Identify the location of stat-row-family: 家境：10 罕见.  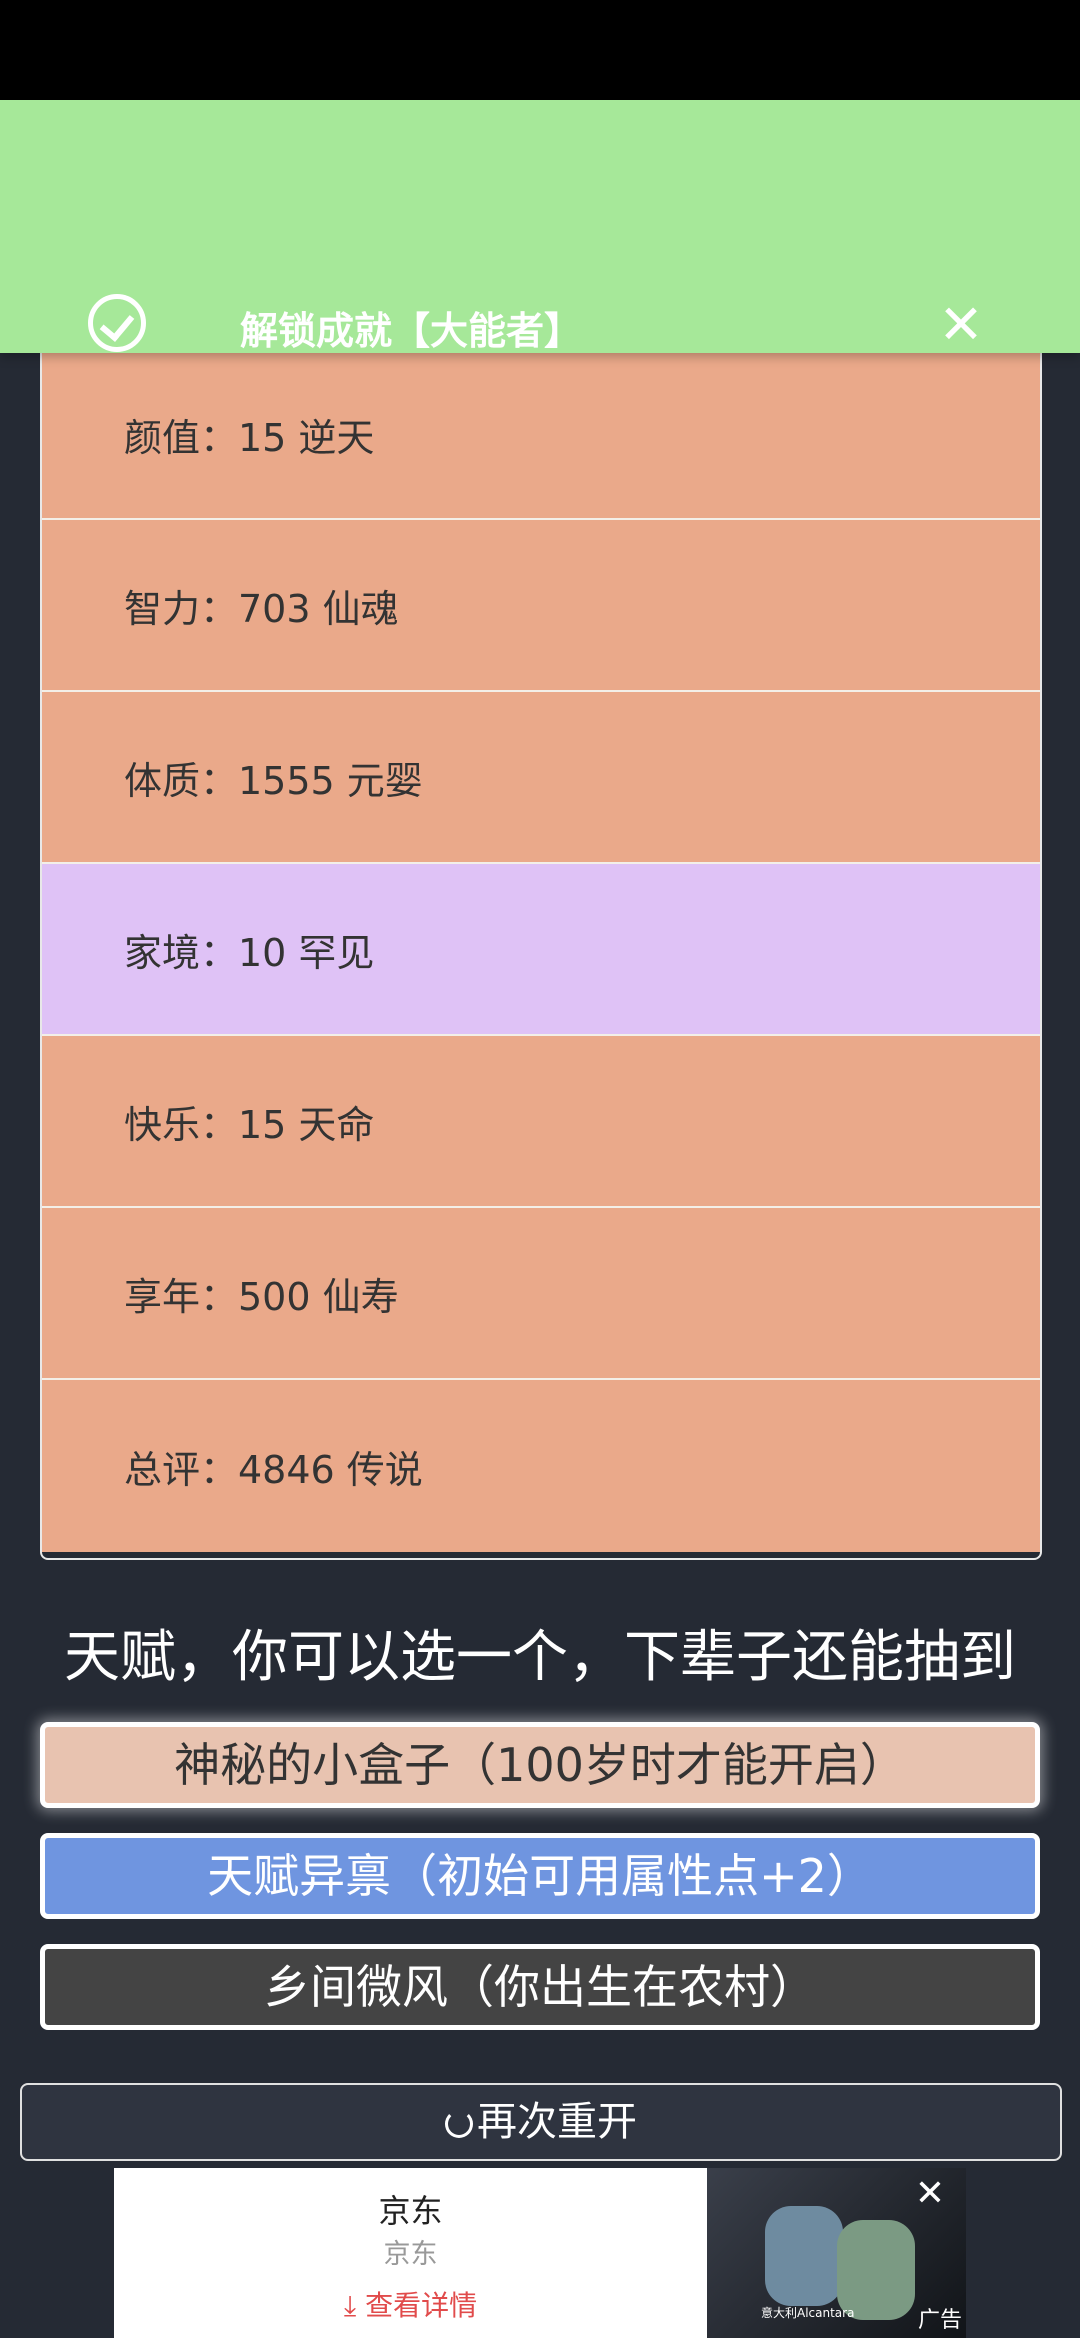
(541, 950).